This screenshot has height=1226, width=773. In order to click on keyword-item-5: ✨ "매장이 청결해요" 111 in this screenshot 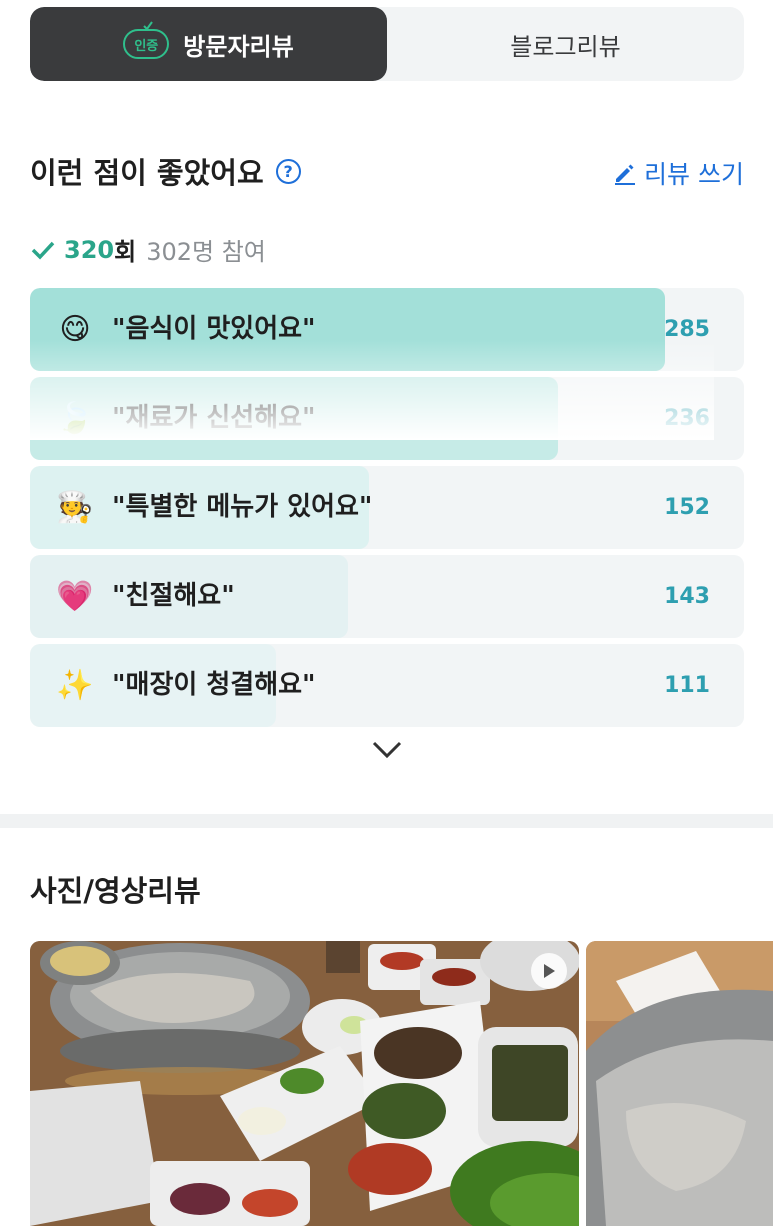, I will do `click(387, 685)`.